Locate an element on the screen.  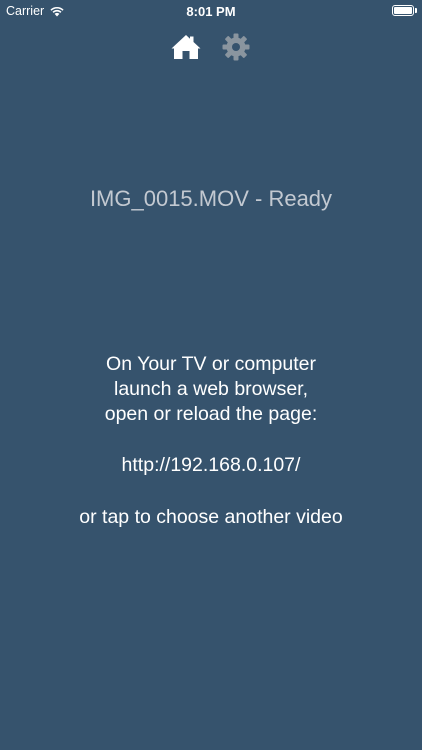
battery-level is located at coordinates (403, 10).